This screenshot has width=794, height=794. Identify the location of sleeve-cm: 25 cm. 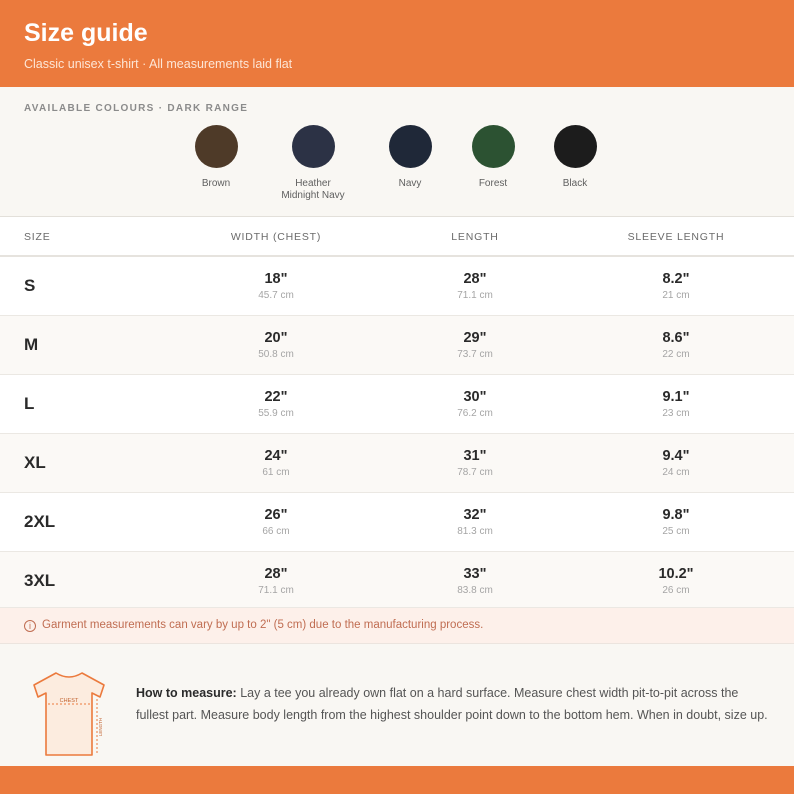
(676, 531).